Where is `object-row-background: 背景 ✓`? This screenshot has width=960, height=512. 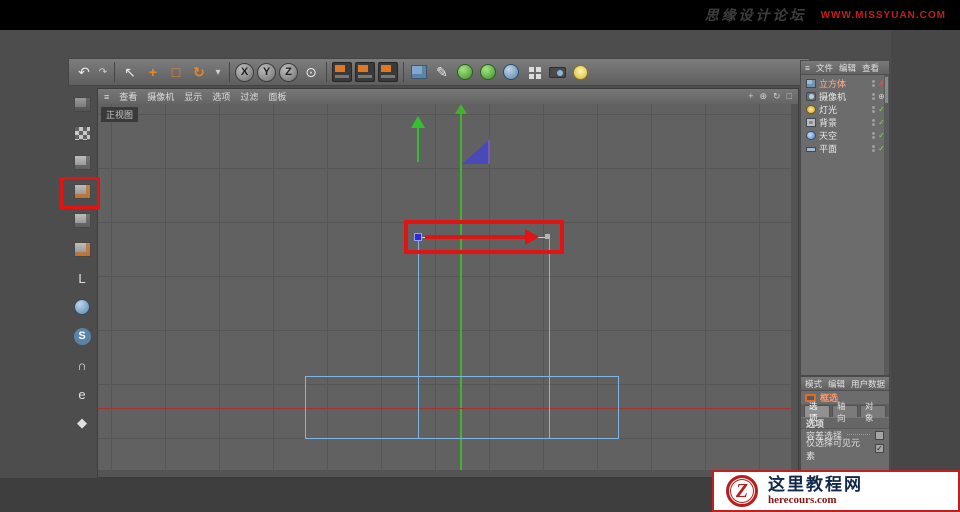
object-row-background: 背景 ✓ is located at coordinates (845, 122).